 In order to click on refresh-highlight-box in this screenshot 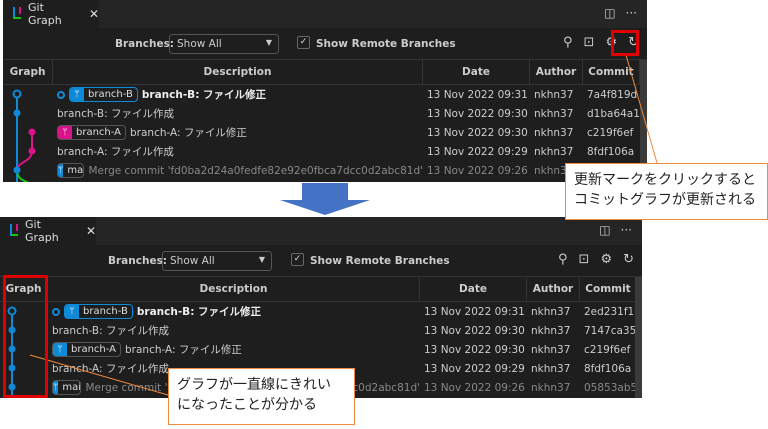, I will do `click(625, 43)`.